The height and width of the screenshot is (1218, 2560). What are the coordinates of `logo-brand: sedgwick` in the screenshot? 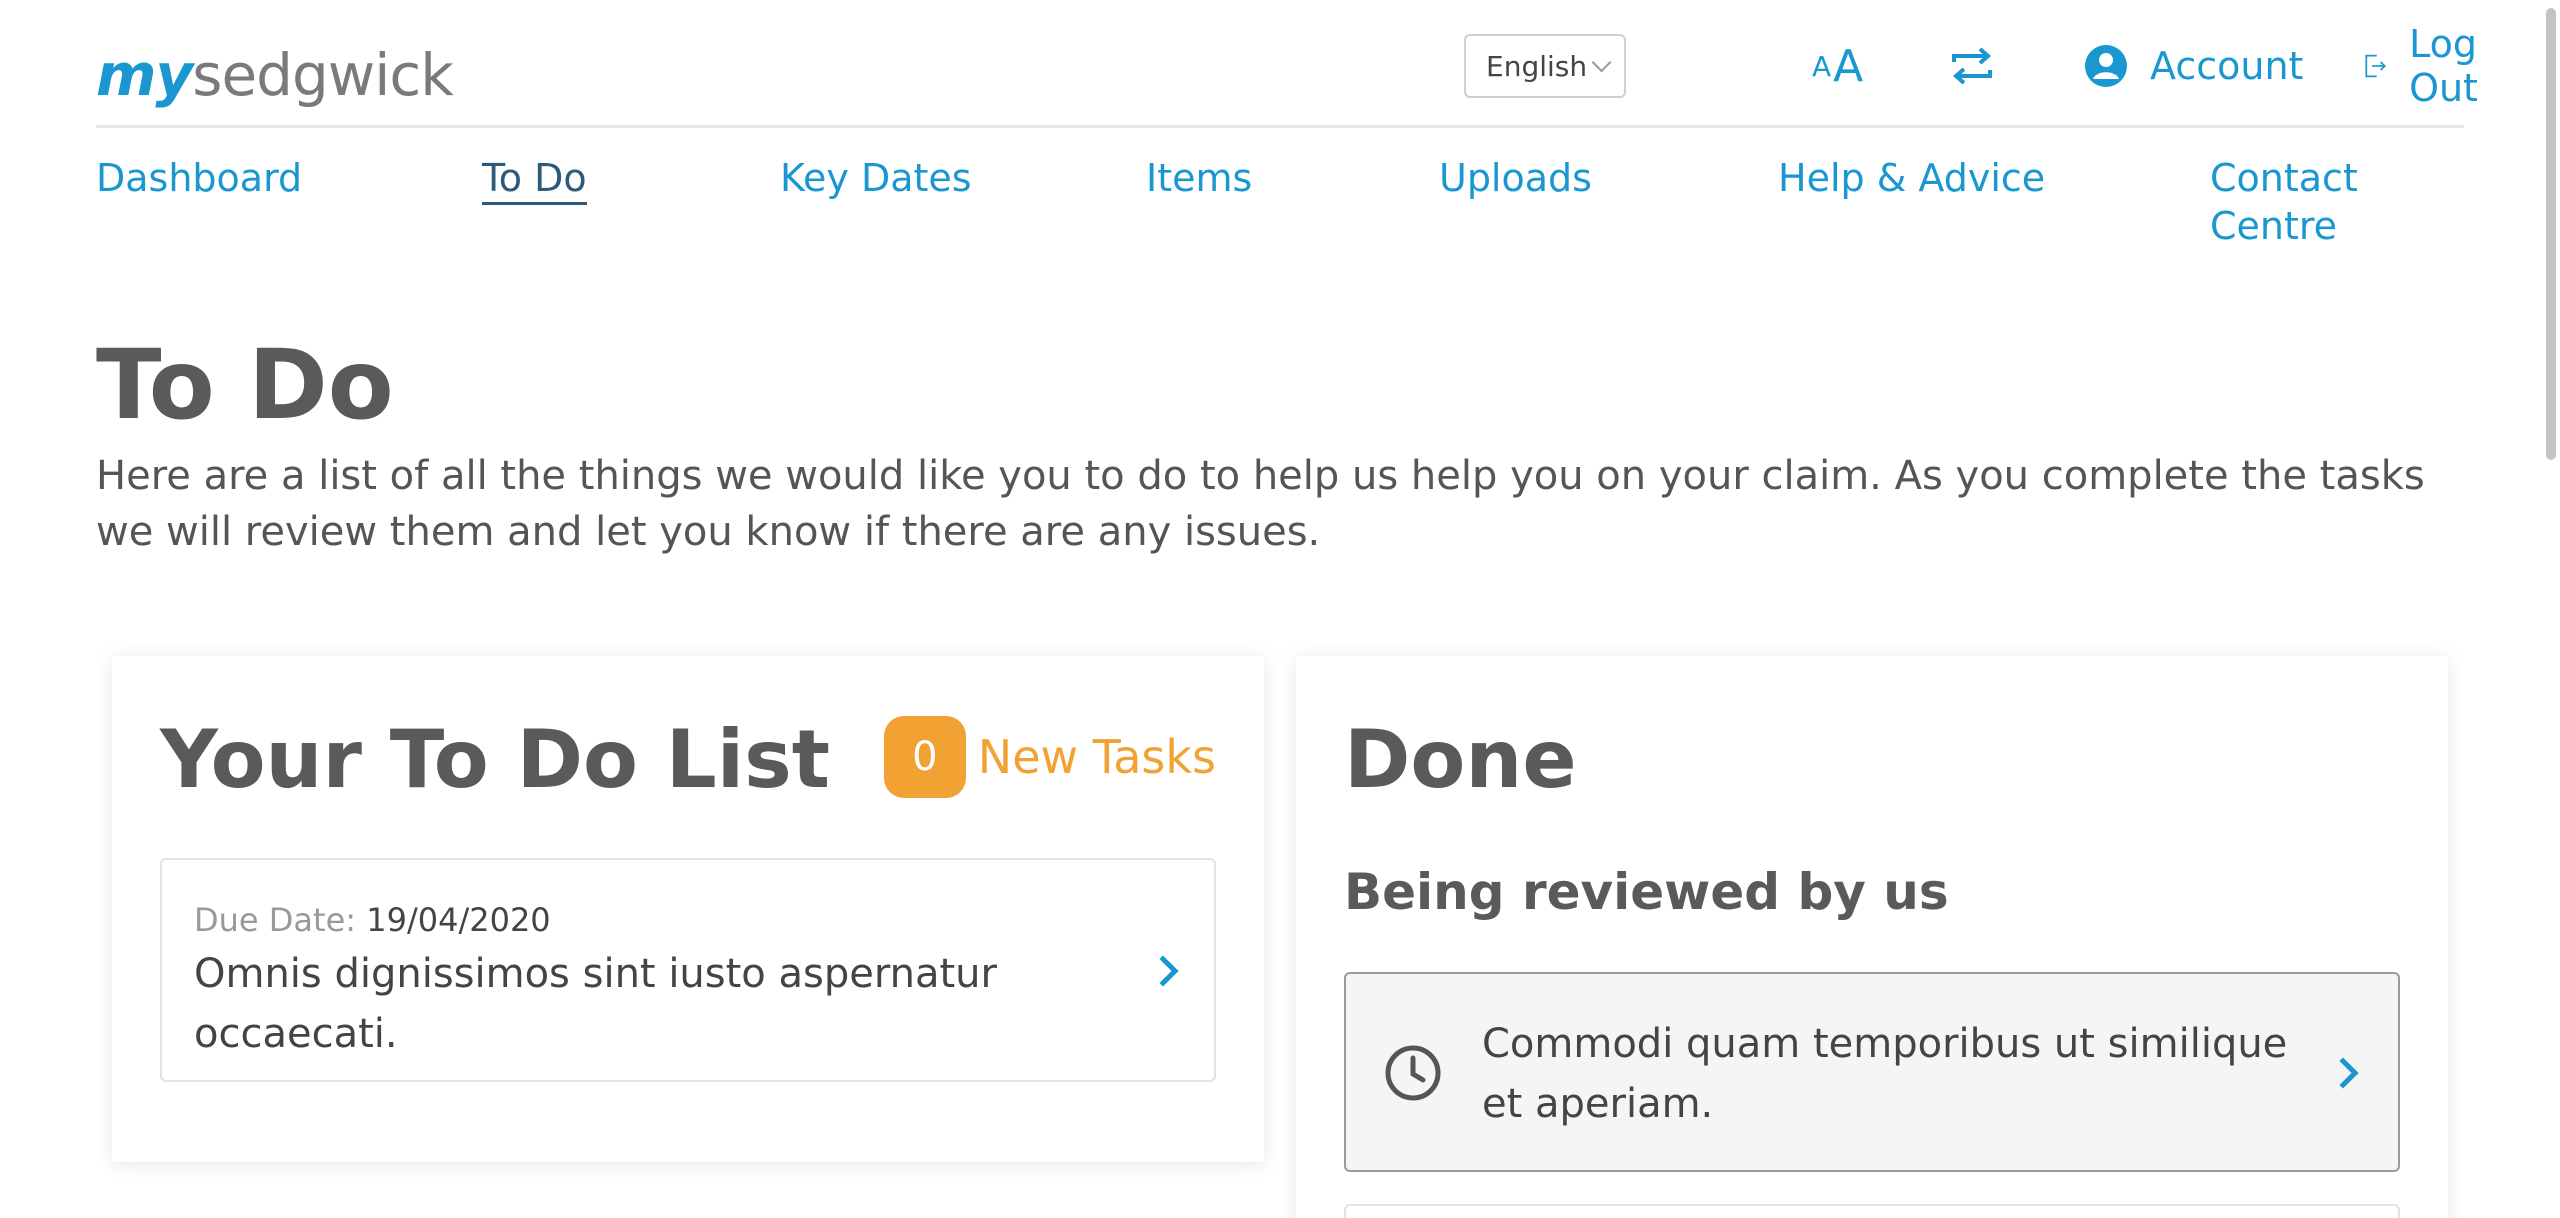 It's located at (323, 75).